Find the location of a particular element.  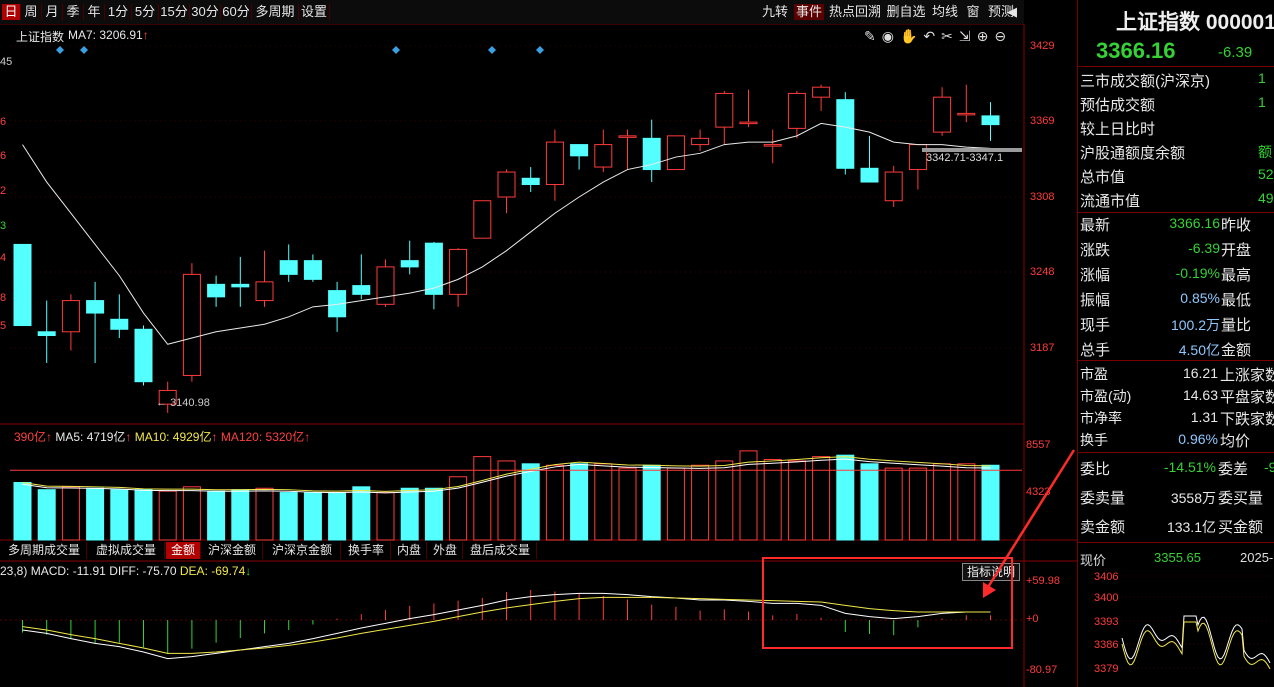

period-toolbar: 日周月季年 1分 5分 15分 30分 60分 多周期 设置 九转 事件 热点回溯 删自选 均线窗预测 ◀ is located at coordinates (512, 12).